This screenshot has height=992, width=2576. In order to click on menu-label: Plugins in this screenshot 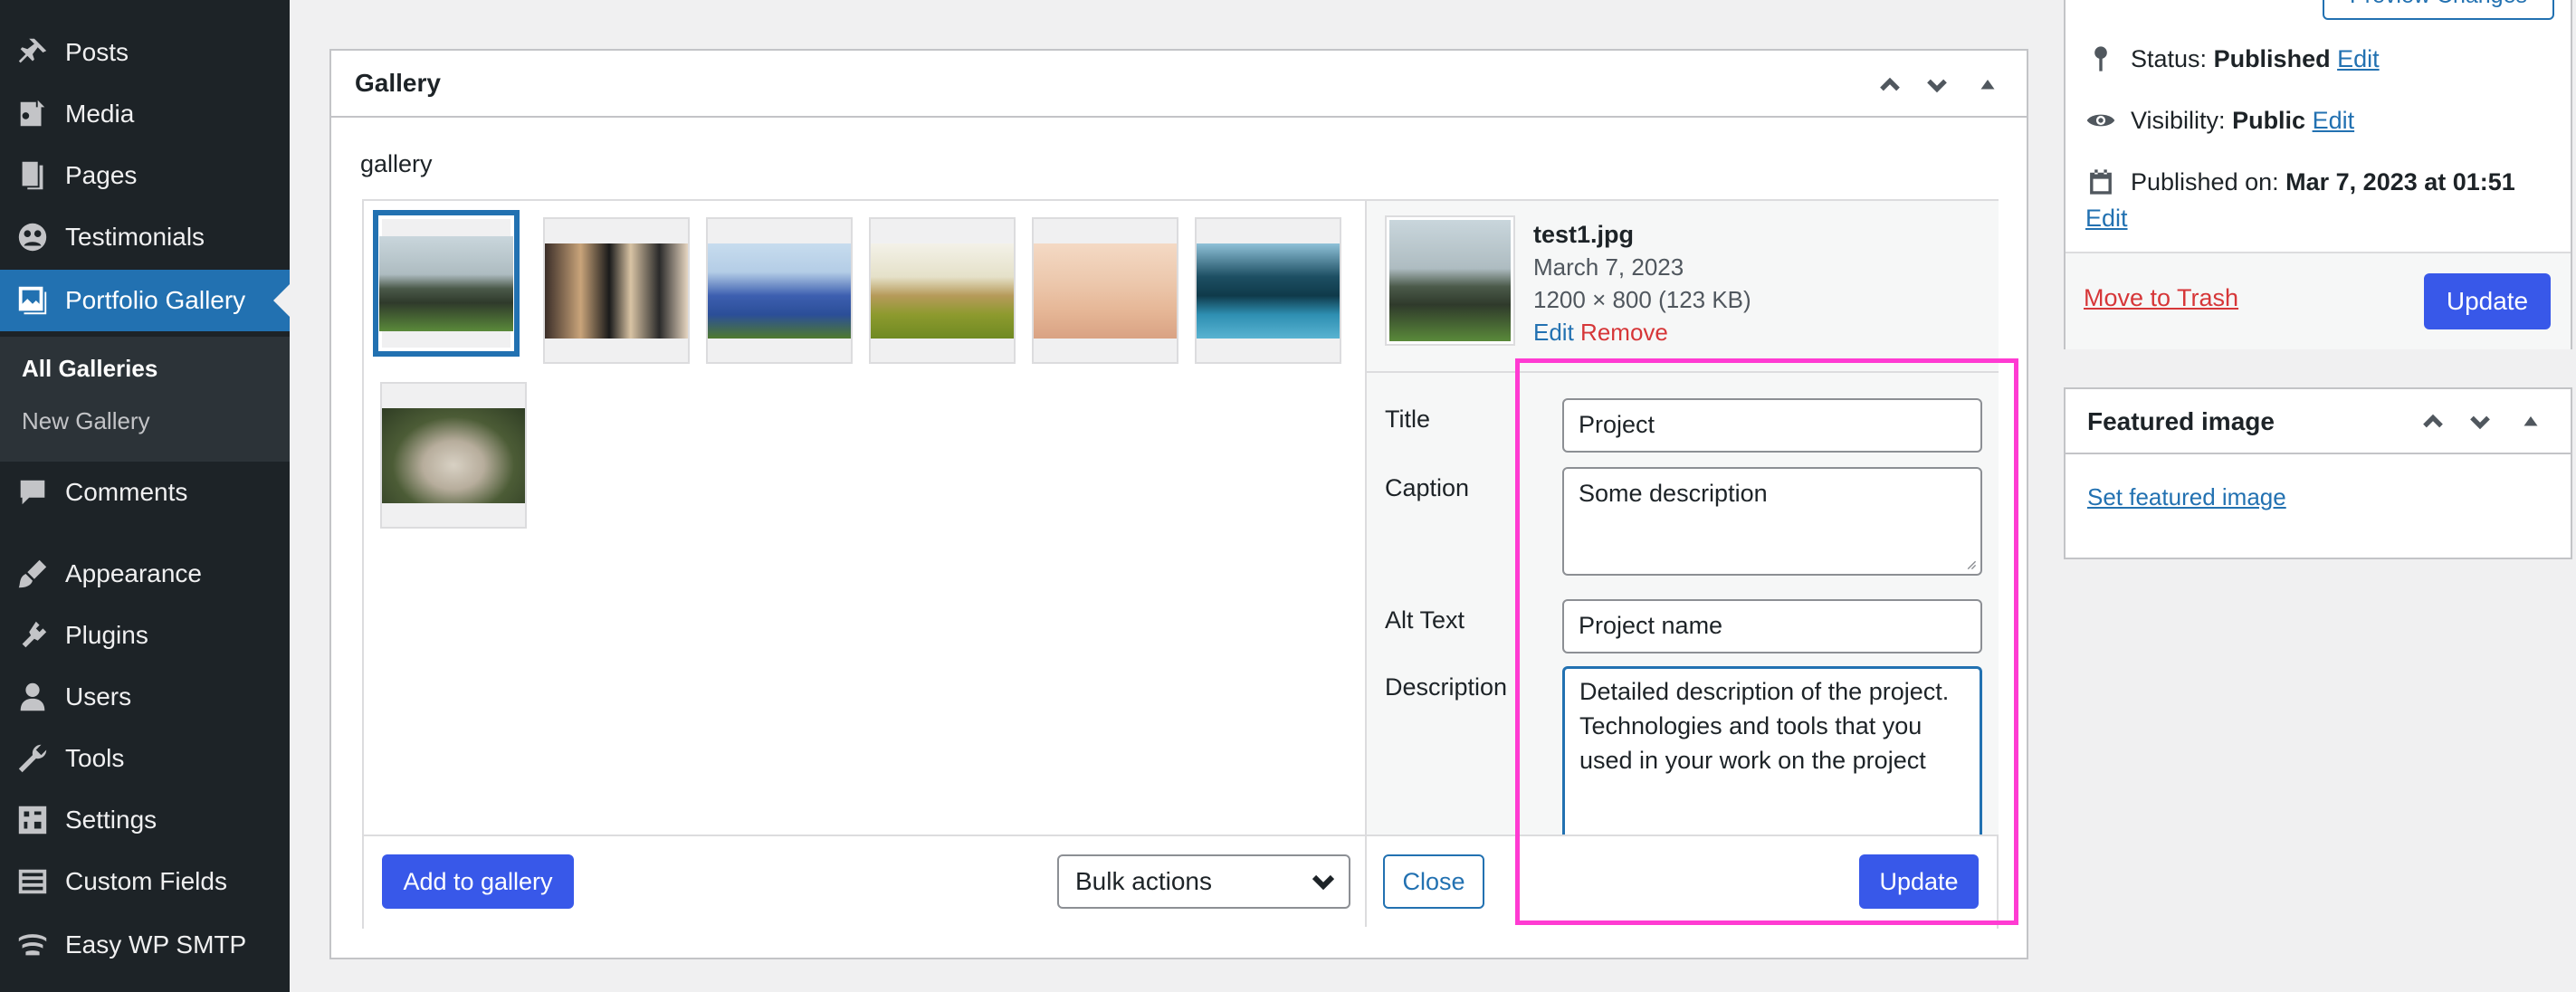, I will do `click(106, 635)`.